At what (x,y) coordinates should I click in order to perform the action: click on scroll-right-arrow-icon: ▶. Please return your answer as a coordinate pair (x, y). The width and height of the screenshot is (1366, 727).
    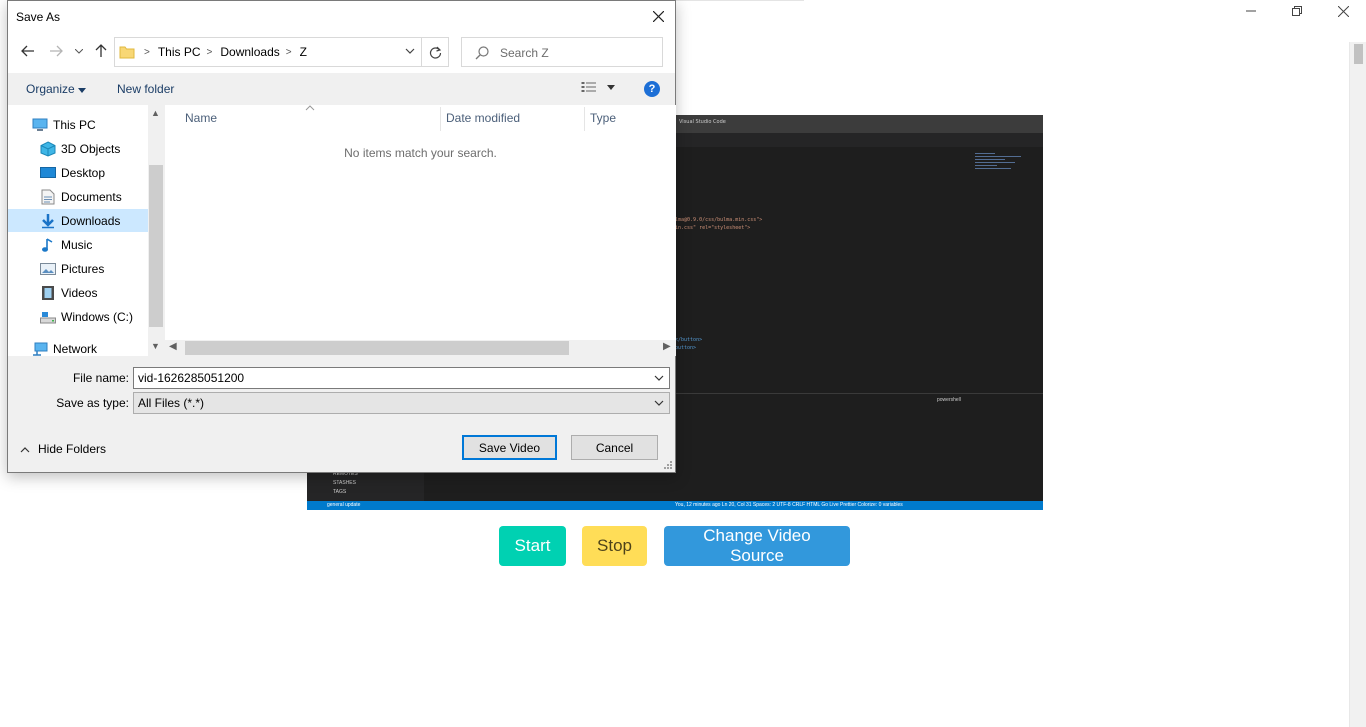
    Looking at the image, I should click on (667, 346).